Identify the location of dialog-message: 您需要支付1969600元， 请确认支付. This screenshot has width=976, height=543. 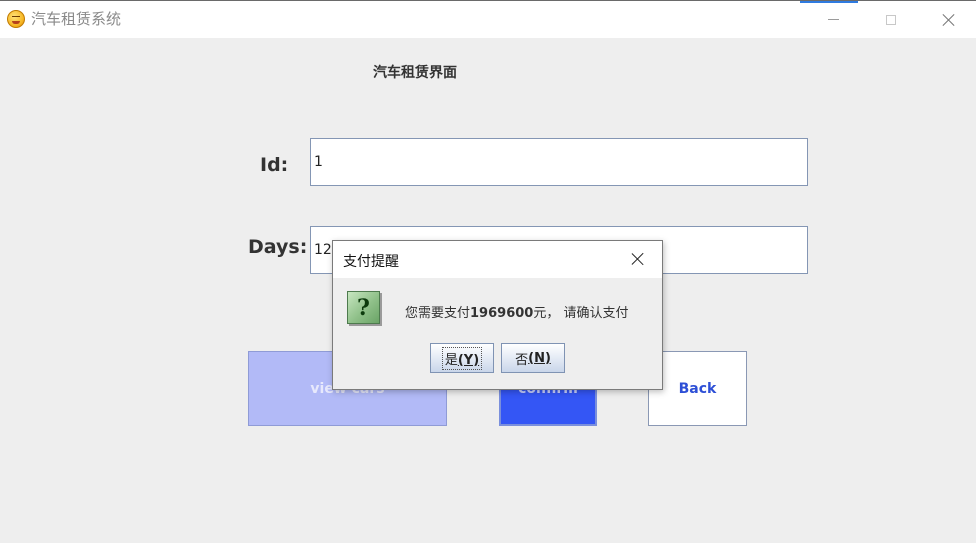
(516, 311).